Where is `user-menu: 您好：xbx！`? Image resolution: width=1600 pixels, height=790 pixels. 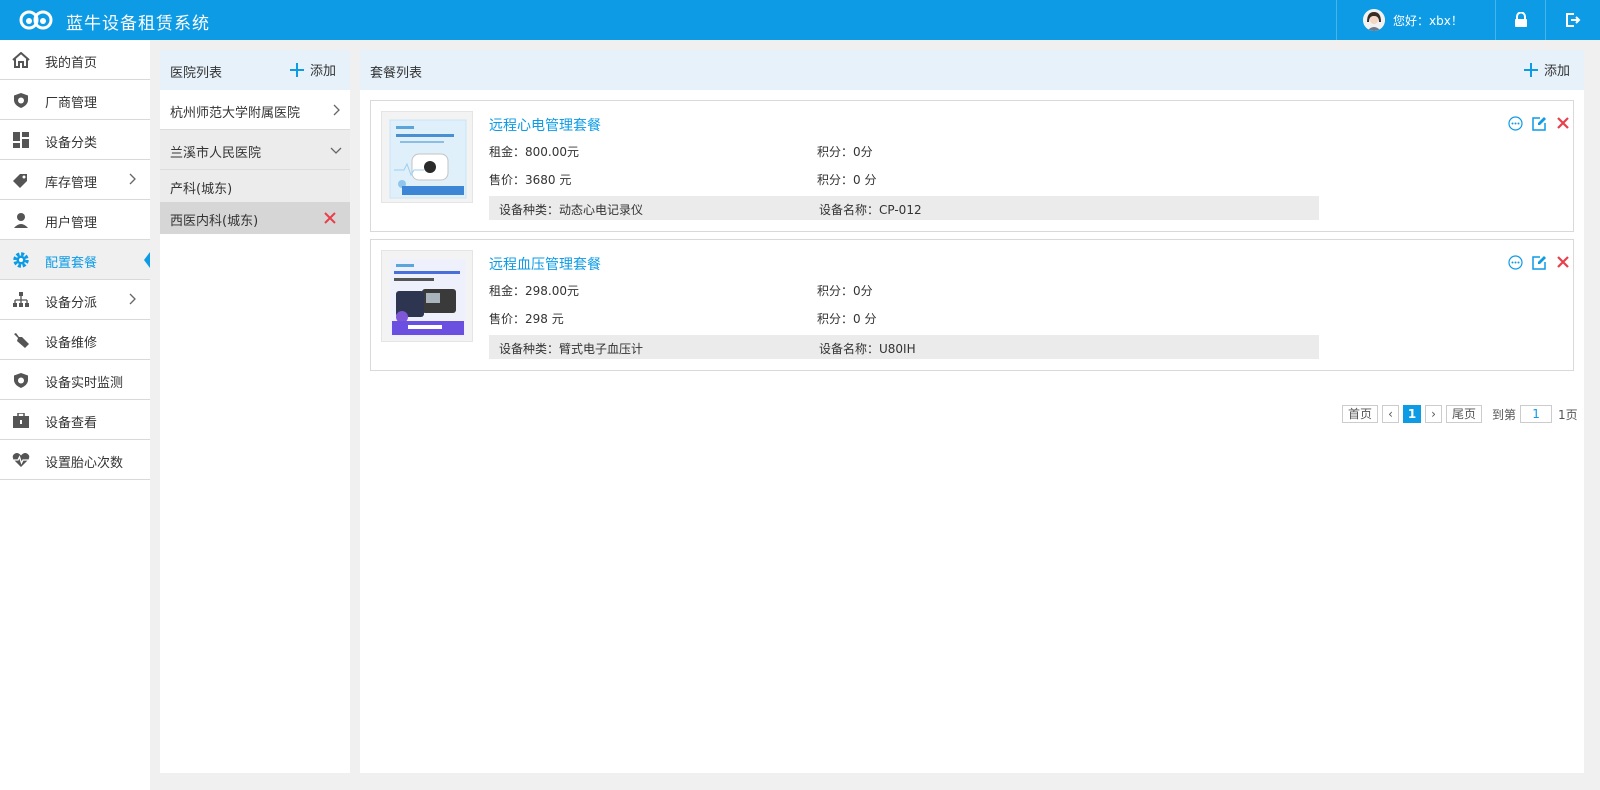
user-menu: 您好：xbx！ is located at coordinates (1416, 20).